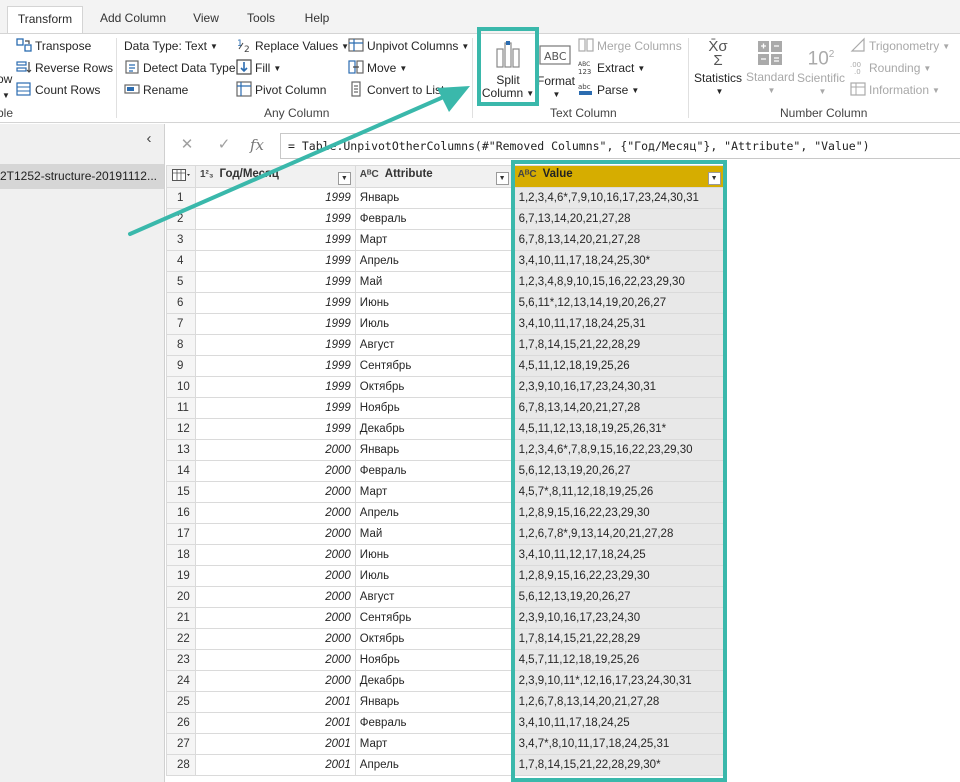 Image resolution: width=960 pixels, height=782 pixels. Describe the element at coordinates (289, 164) in the screenshot. I see `arrow-shaft` at that location.